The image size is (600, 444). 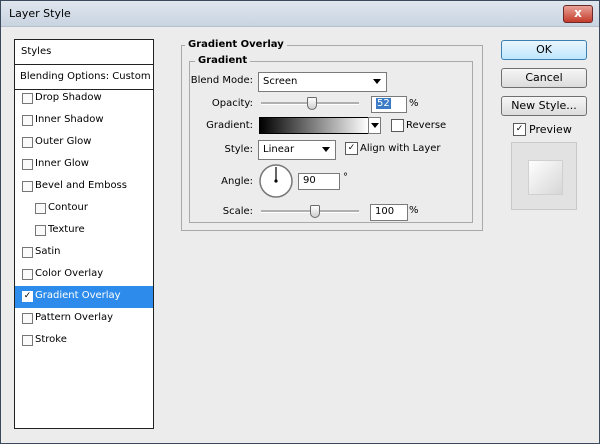 I want to click on style-value: Linear, so click(x=279, y=149).